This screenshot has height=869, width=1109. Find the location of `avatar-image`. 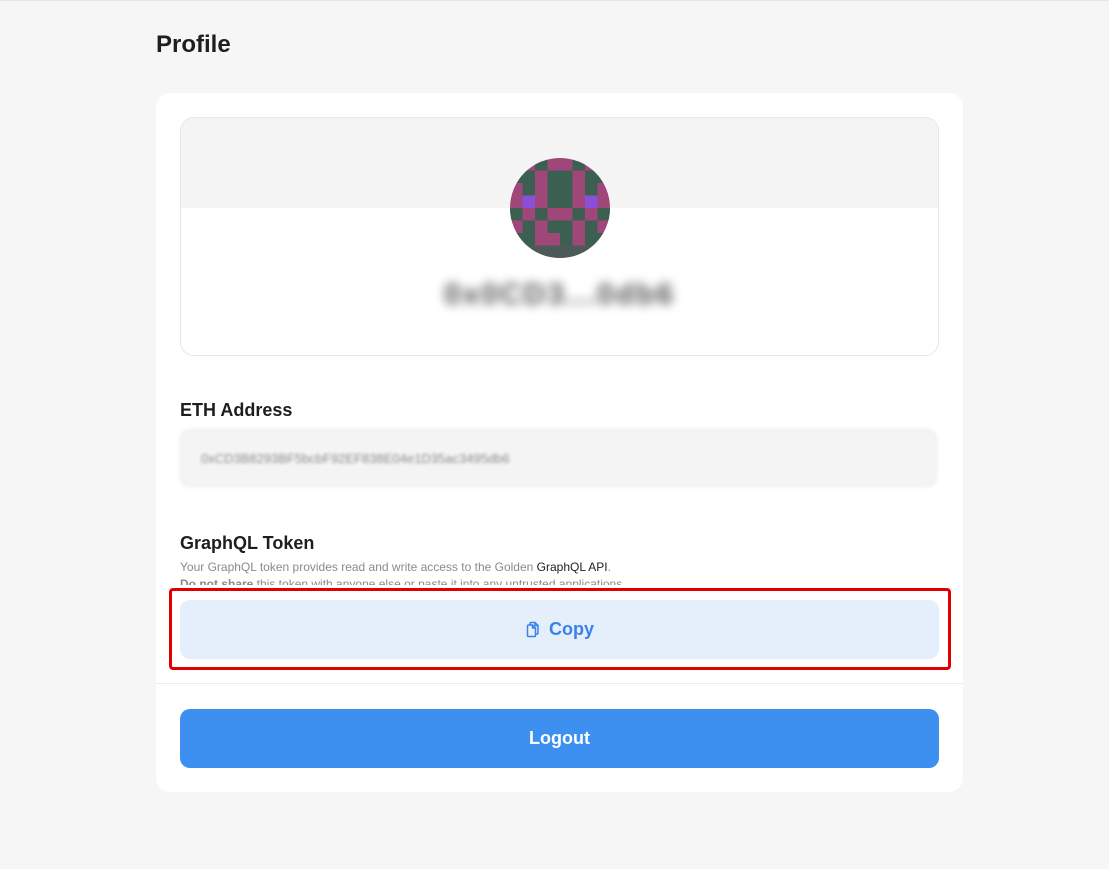

avatar-image is located at coordinates (560, 208).